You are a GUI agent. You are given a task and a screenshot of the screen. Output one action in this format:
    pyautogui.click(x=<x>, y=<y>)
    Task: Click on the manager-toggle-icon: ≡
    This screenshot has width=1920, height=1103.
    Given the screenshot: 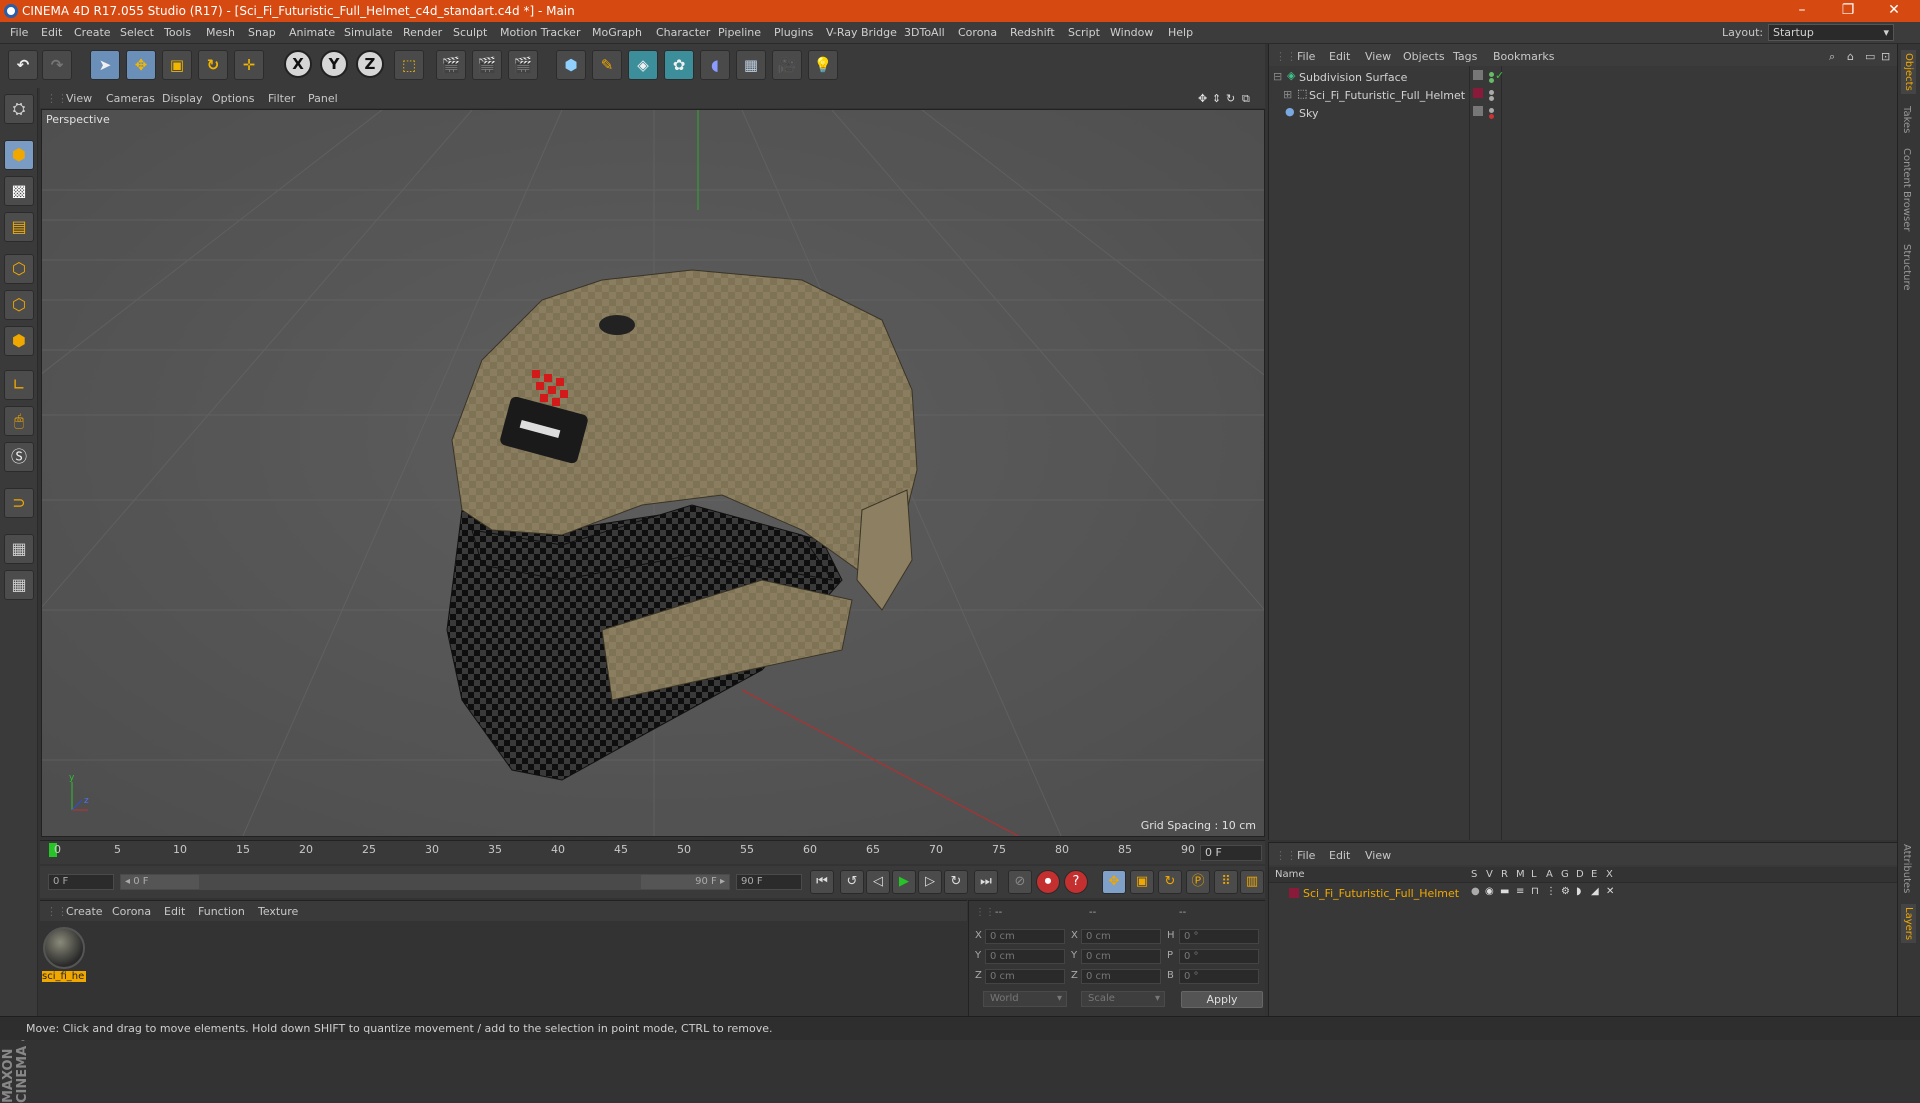 What is the action you would take?
    pyautogui.click(x=1520, y=891)
    